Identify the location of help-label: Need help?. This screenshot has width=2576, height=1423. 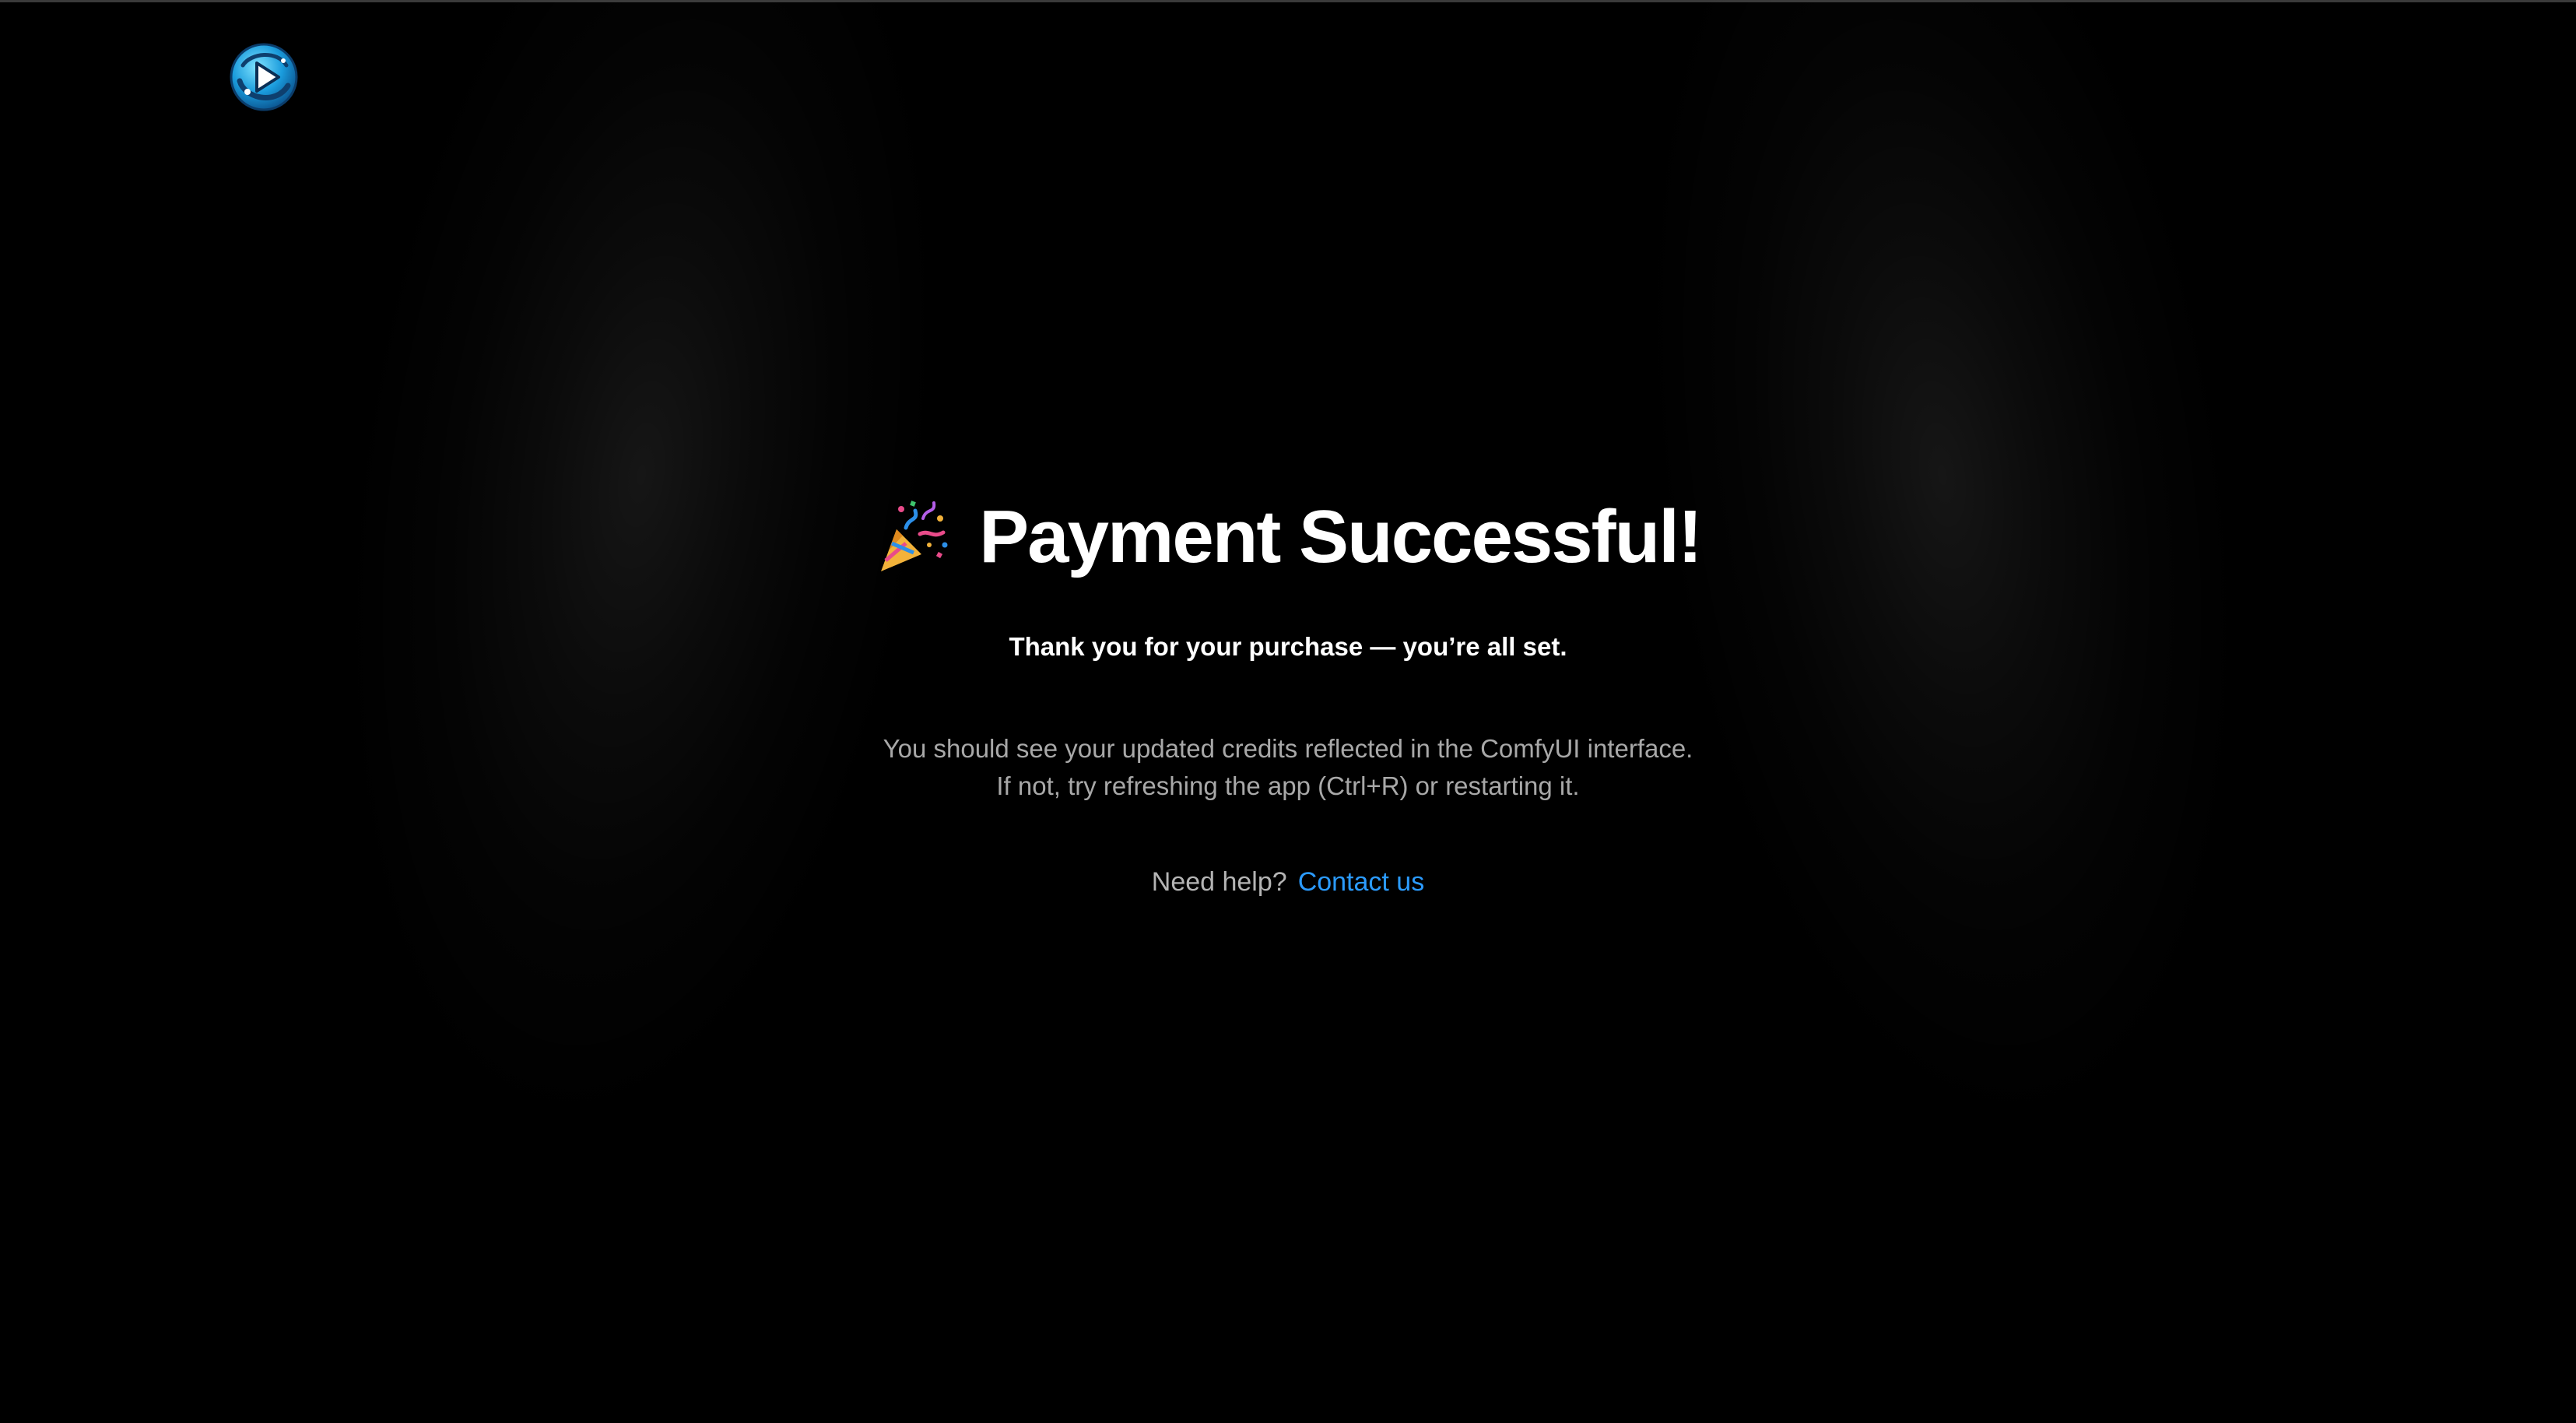
(1219, 882).